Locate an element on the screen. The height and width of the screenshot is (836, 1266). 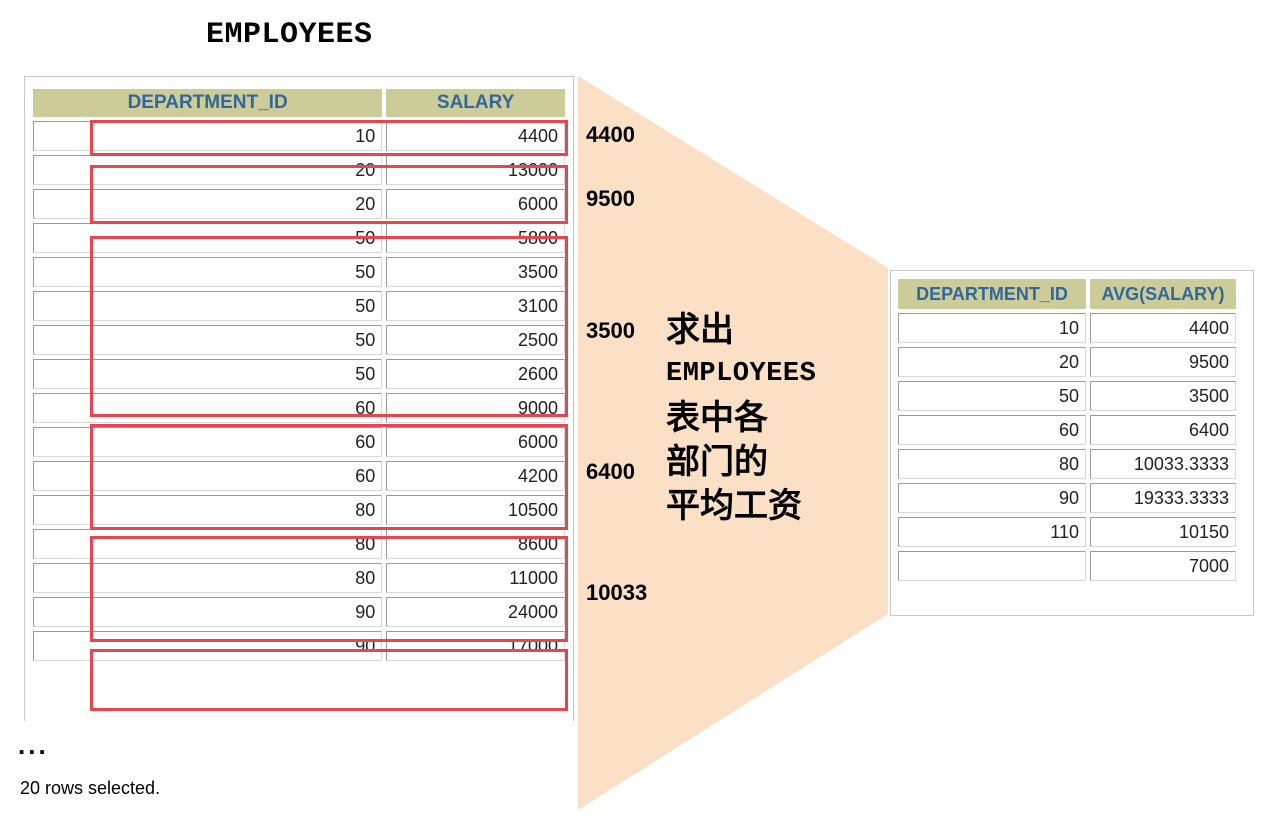
table-row: 80 10033.3333 is located at coordinates (1067, 464).